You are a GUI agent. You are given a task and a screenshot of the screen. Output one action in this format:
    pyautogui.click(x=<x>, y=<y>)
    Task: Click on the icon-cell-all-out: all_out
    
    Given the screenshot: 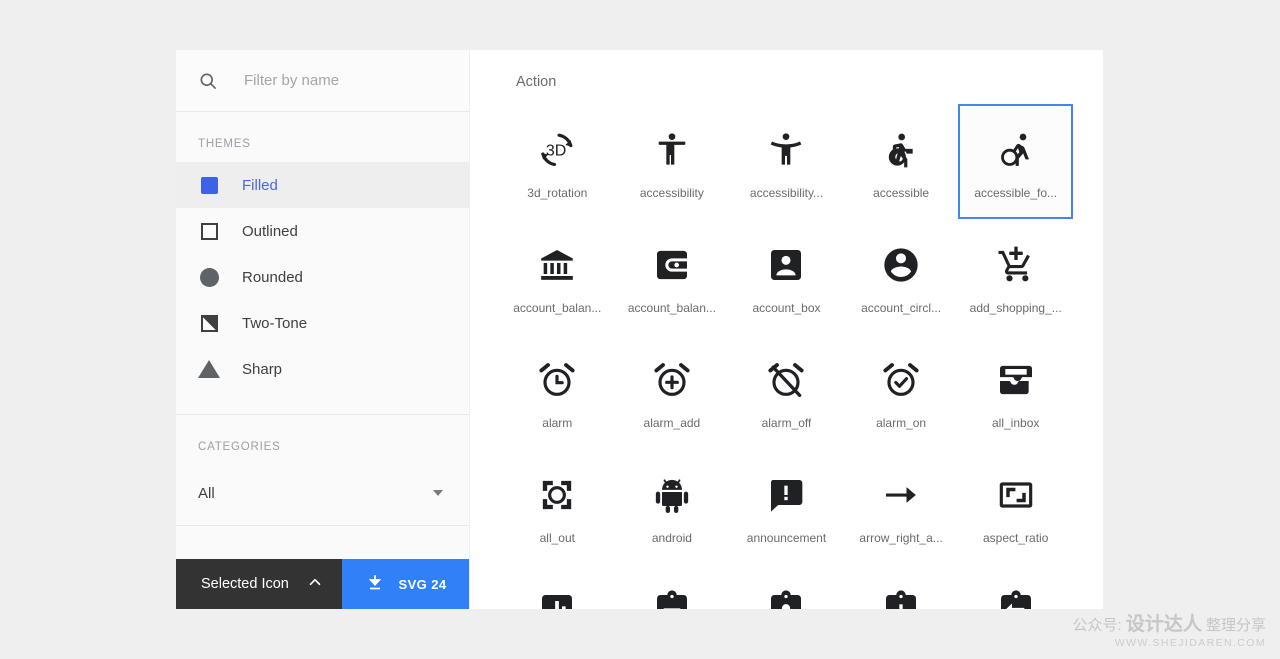 What is the action you would take?
    pyautogui.click(x=557, y=506)
    